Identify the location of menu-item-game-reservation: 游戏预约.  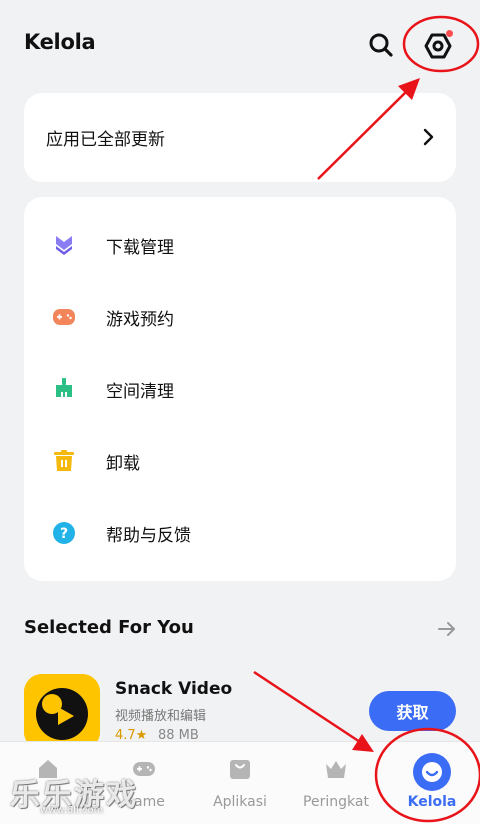
(240, 317).